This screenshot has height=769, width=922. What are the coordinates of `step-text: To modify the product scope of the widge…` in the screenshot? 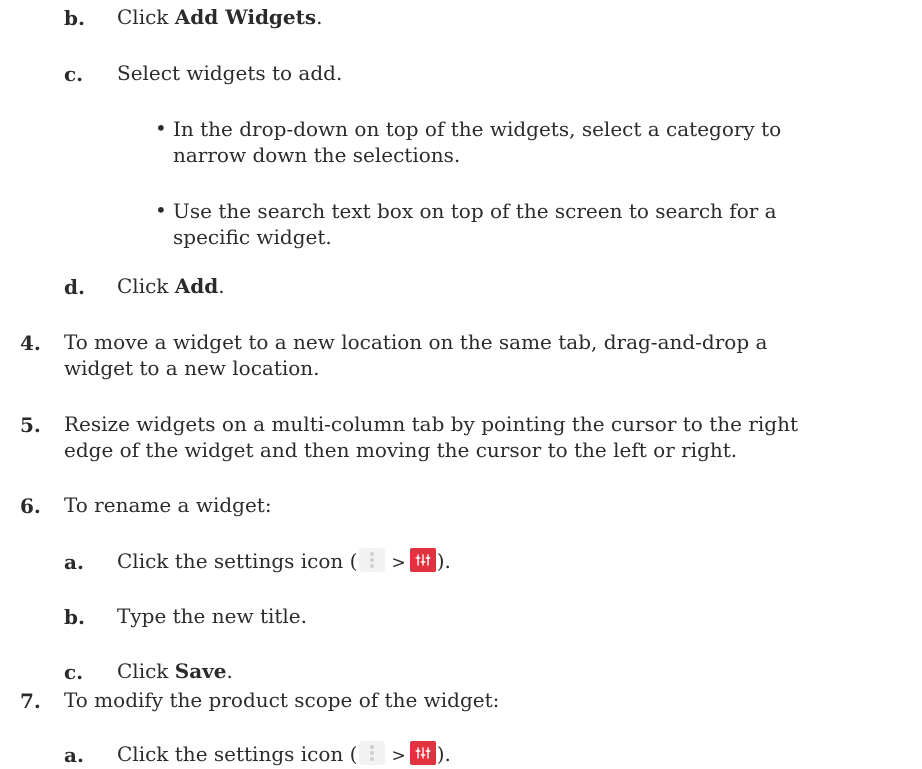 It's located at (282, 700).